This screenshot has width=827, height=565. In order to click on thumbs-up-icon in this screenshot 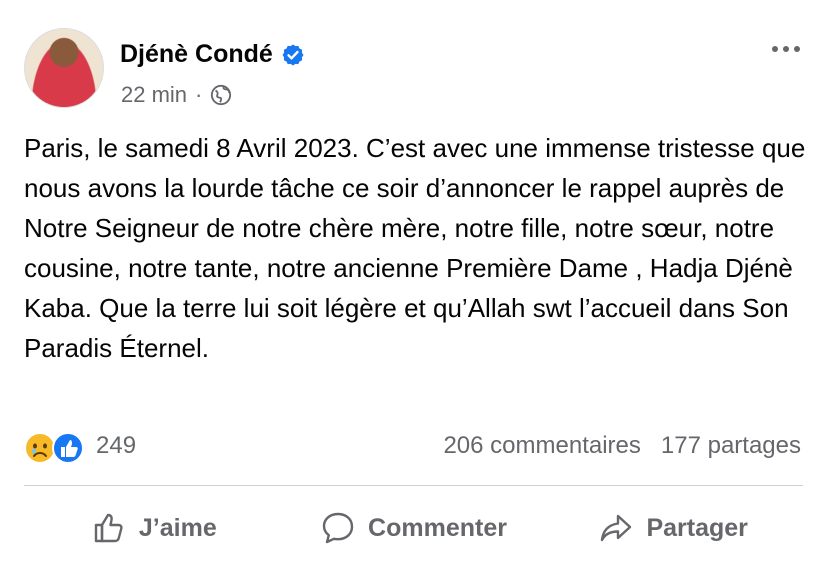, I will do `click(108, 528)`.